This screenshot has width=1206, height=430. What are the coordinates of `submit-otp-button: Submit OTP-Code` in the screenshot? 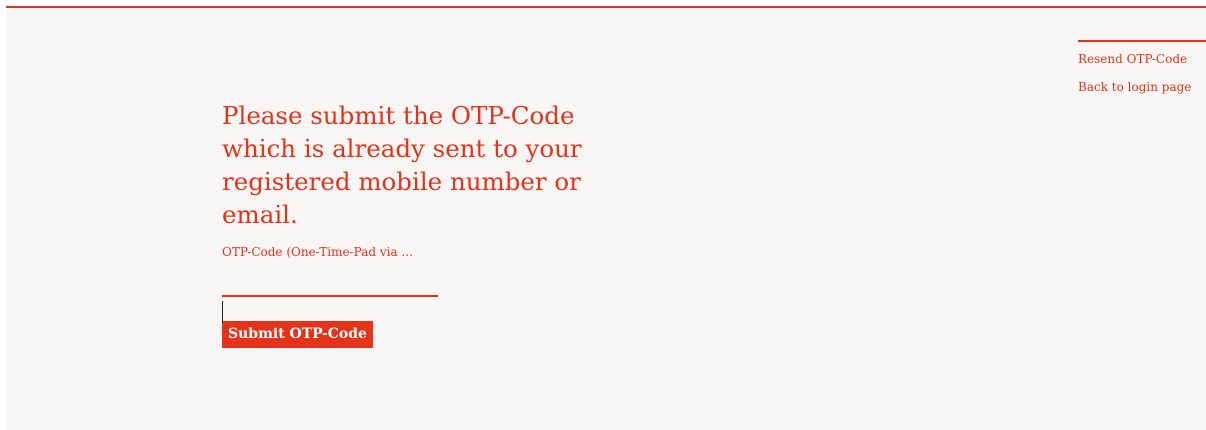 It's located at (297, 334).